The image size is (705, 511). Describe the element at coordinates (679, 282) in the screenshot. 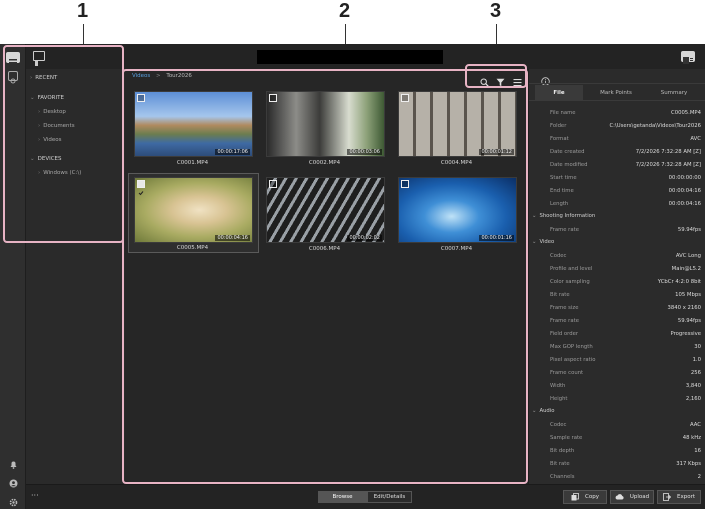

I see `property-value: YCbCr 4:2:0 8bit` at that location.